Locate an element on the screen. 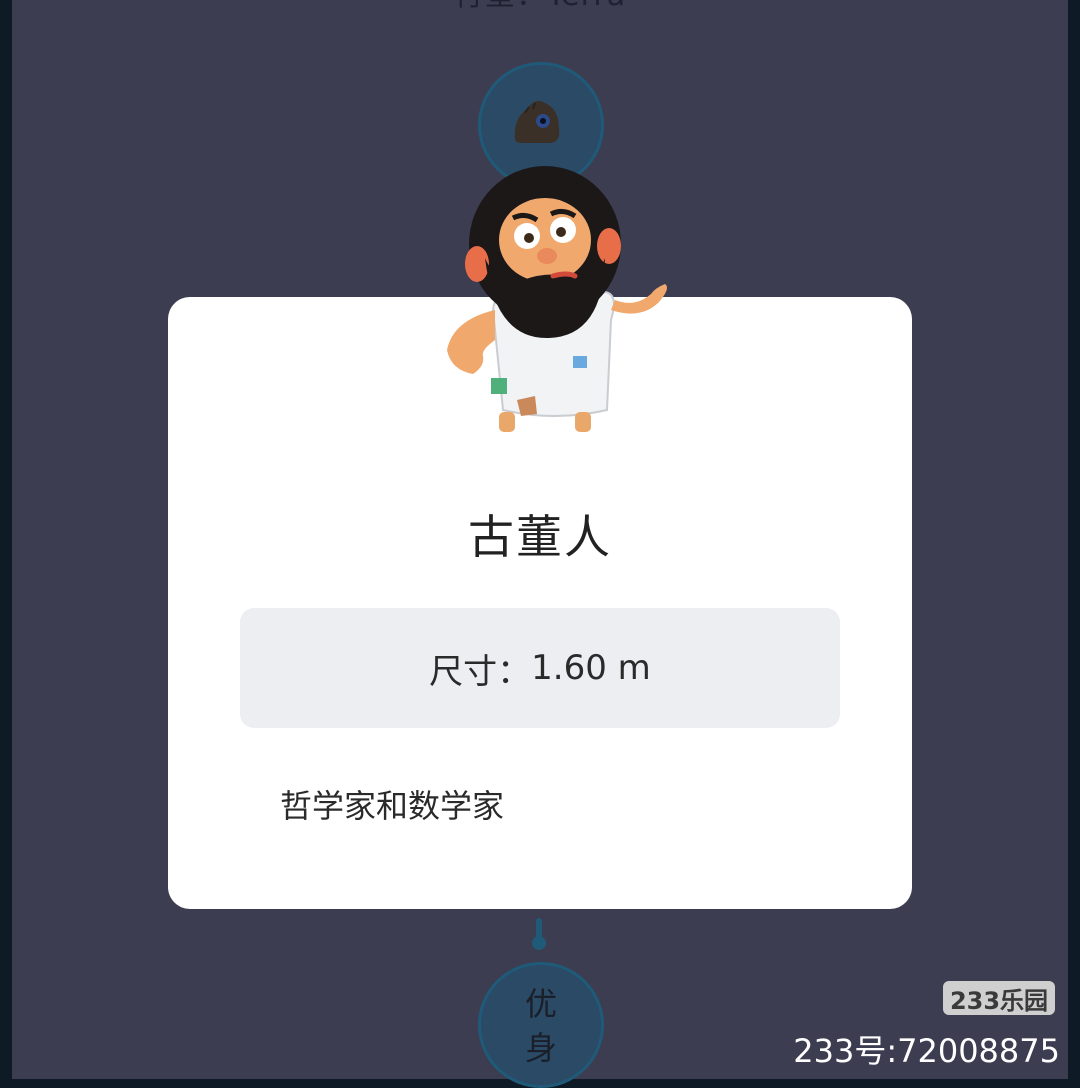 The height and width of the screenshot is (1088, 1080). creature-name: 古董人 is located at coordinates (540, 537).